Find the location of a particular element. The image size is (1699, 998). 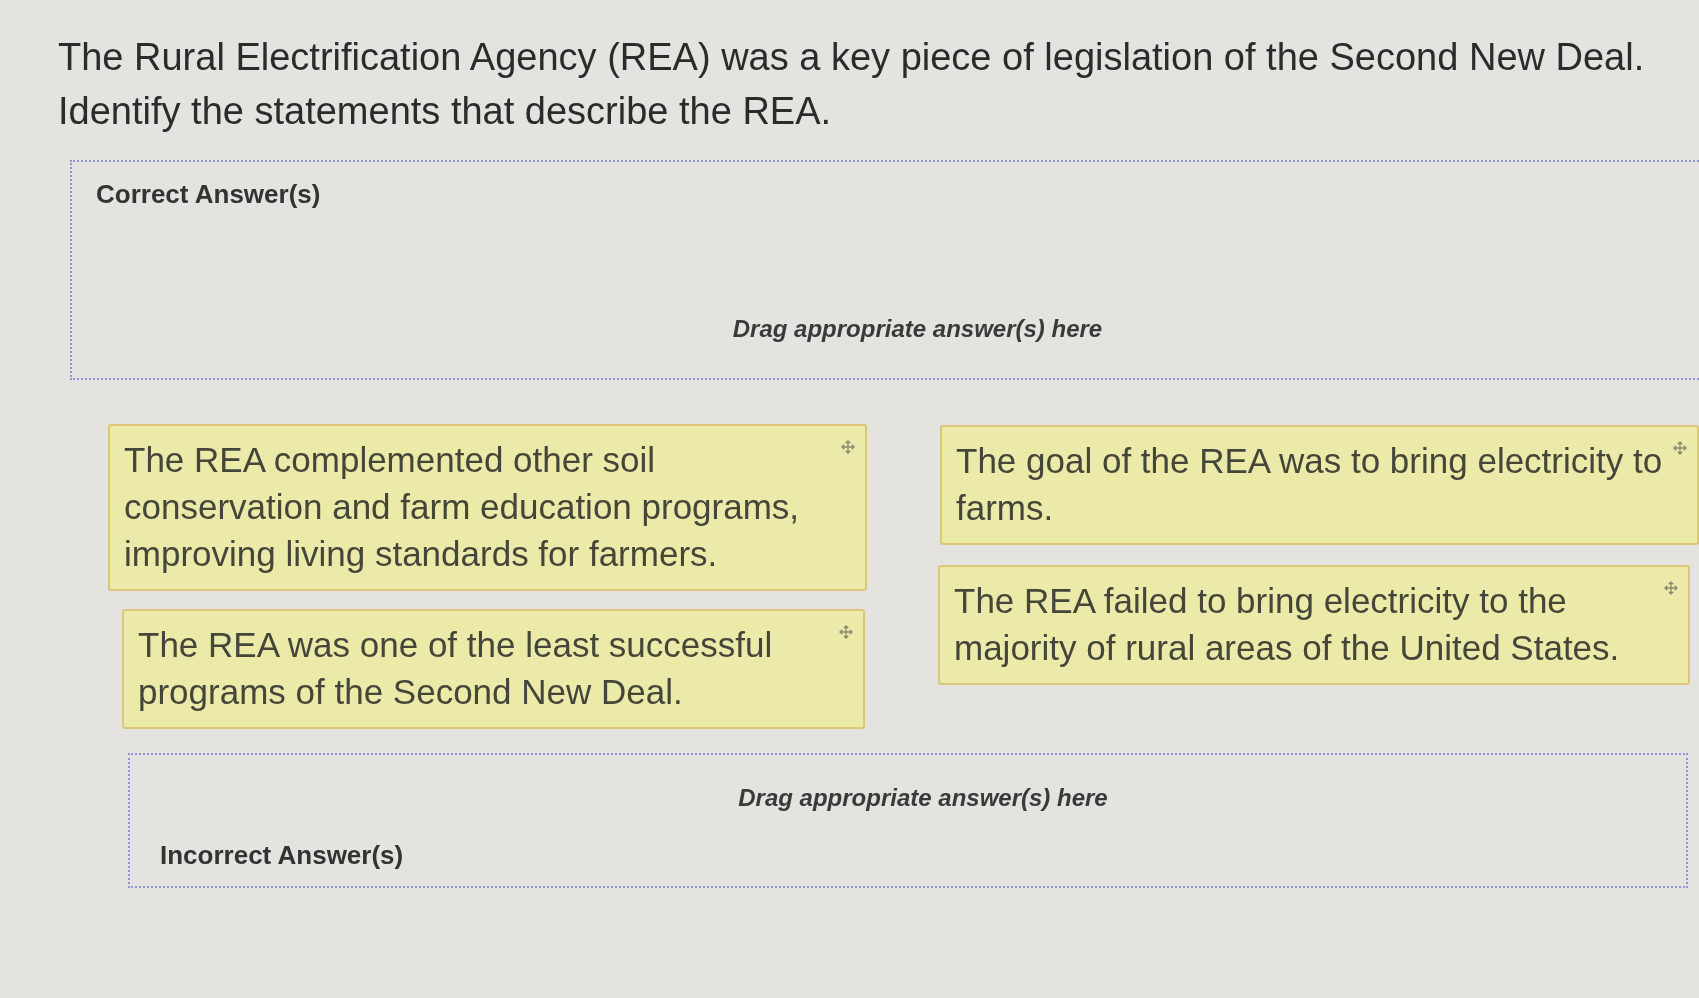

instruction-text: Identify the statements that describe the REA. is located at coordinates (445, 111).